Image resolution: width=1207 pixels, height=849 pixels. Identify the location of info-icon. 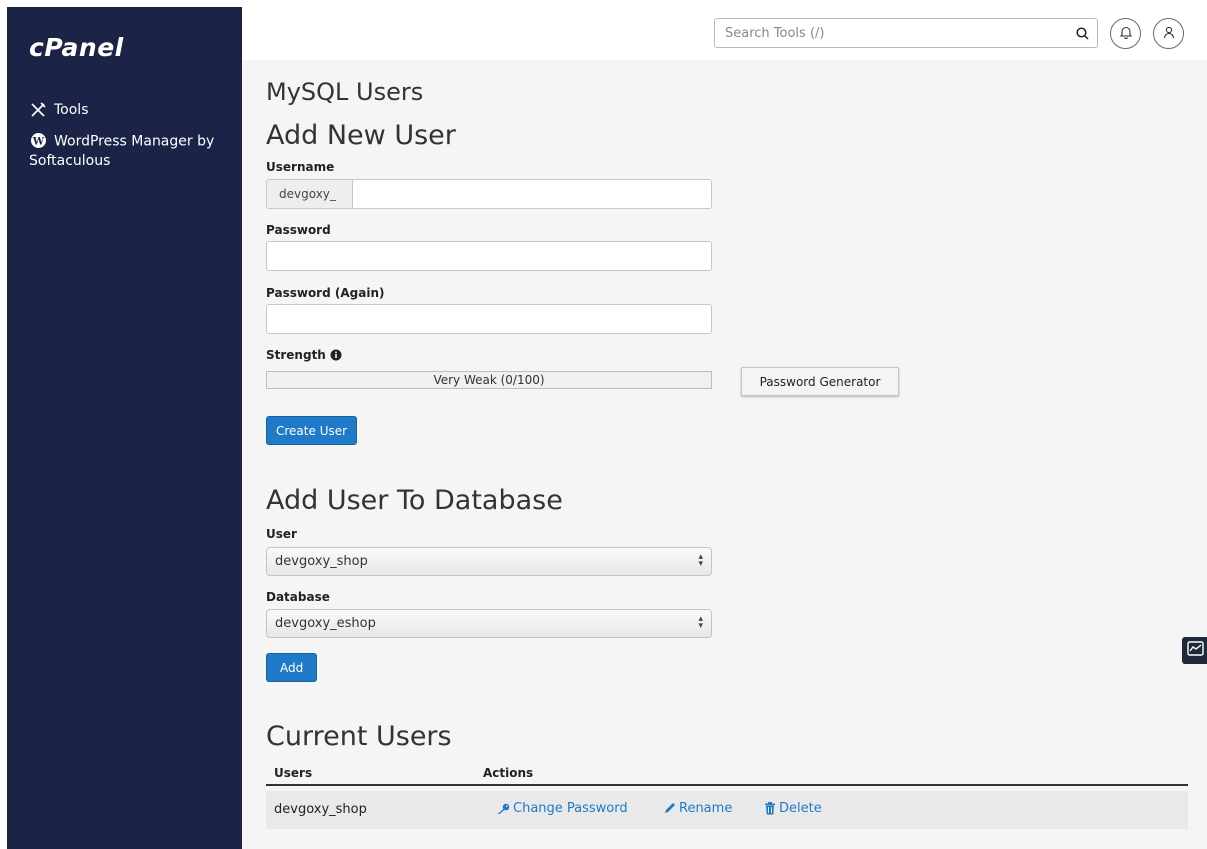
(336, 355).